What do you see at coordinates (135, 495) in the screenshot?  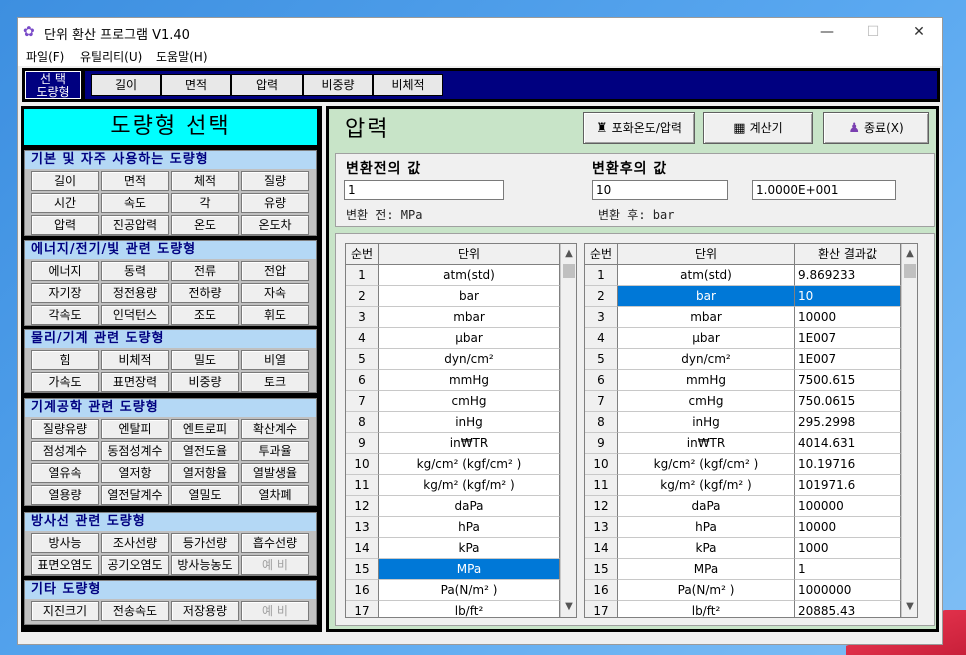 I see `category-button: 열전달계수` at bounding box center [135, 495].